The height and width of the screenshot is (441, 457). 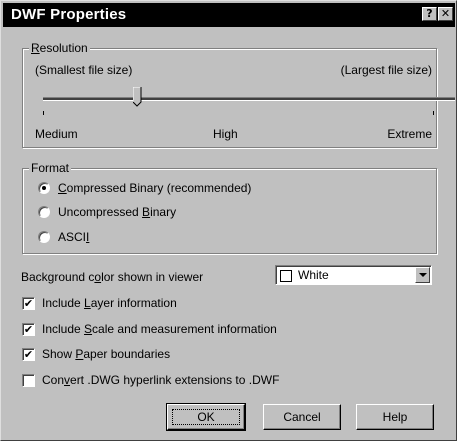 I want to click on format-legend: Format, so click(x=50, y=168).